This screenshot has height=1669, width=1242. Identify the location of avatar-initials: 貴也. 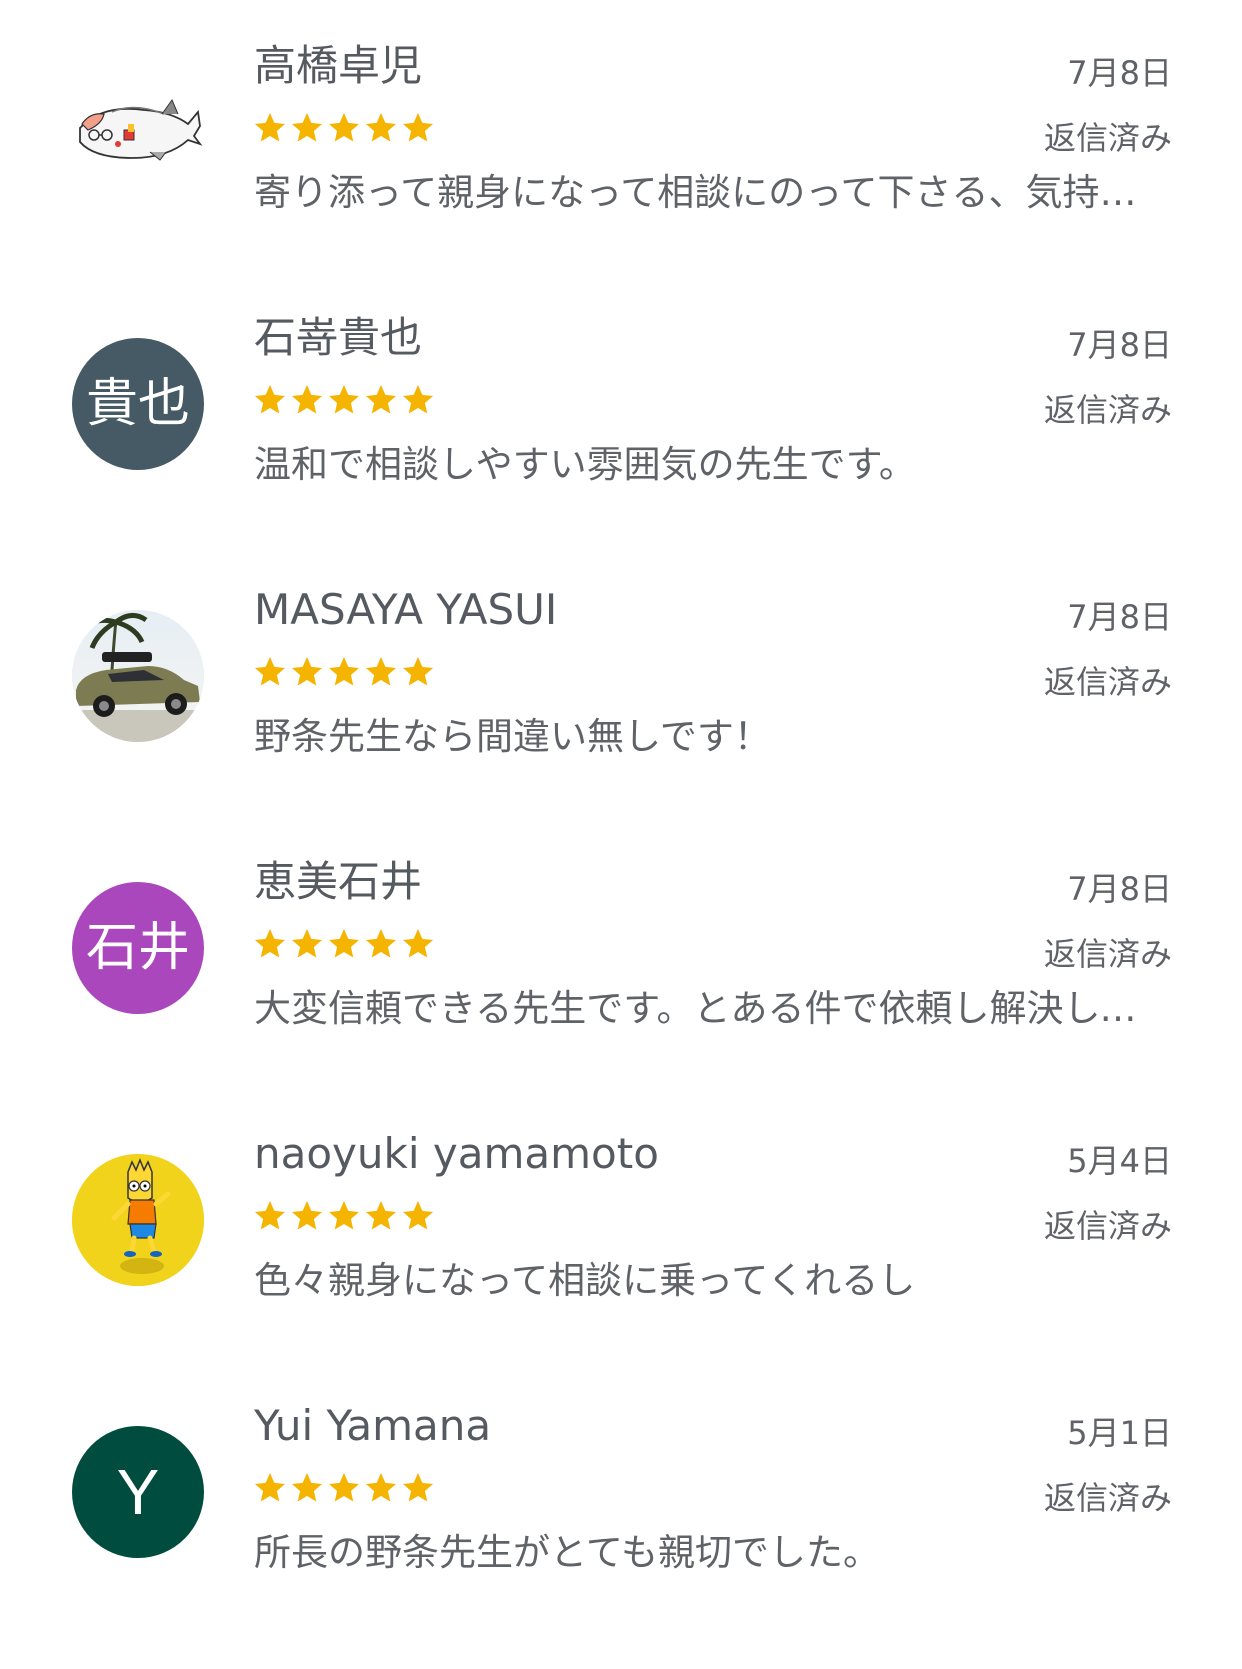
(137, 404).